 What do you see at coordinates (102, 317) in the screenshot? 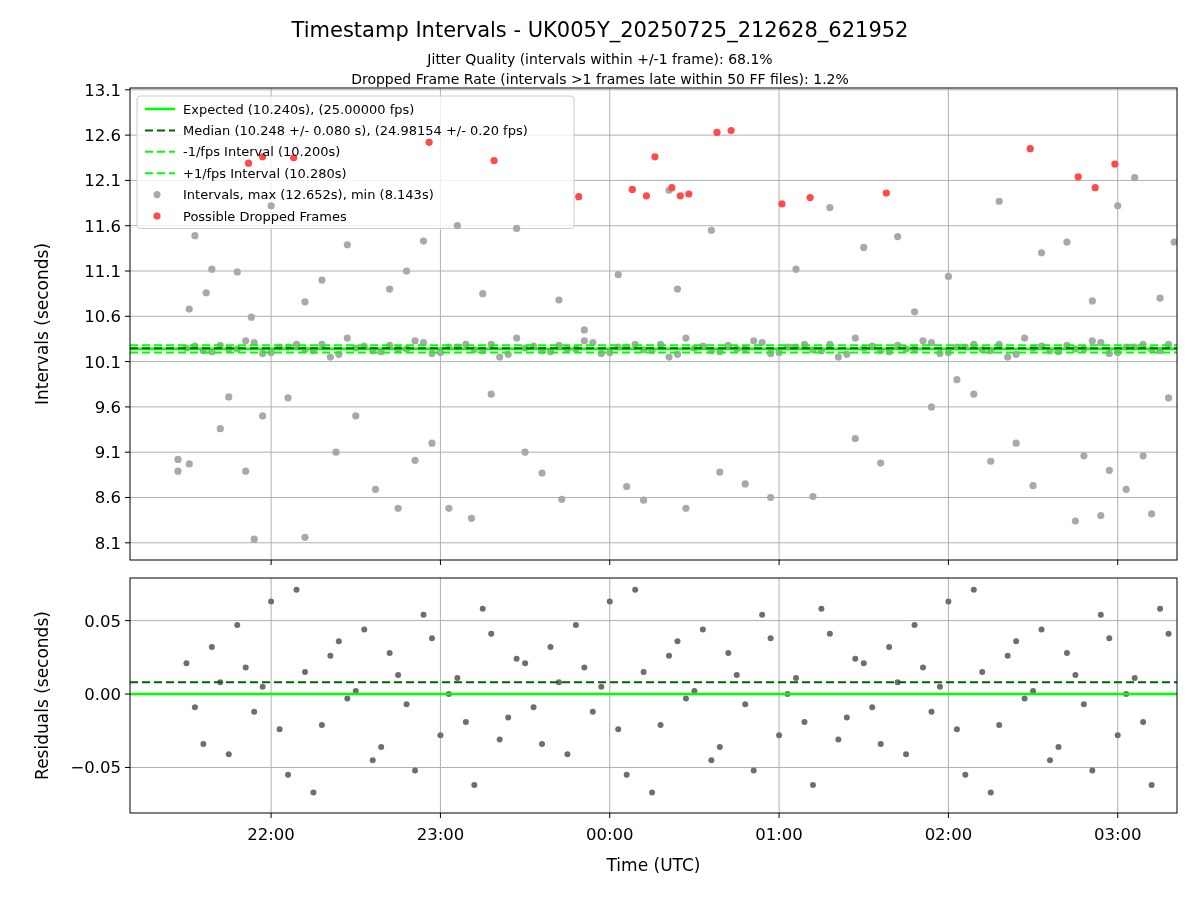
I see `y-tick-label: 10.6` at bounding box center [102, 317].